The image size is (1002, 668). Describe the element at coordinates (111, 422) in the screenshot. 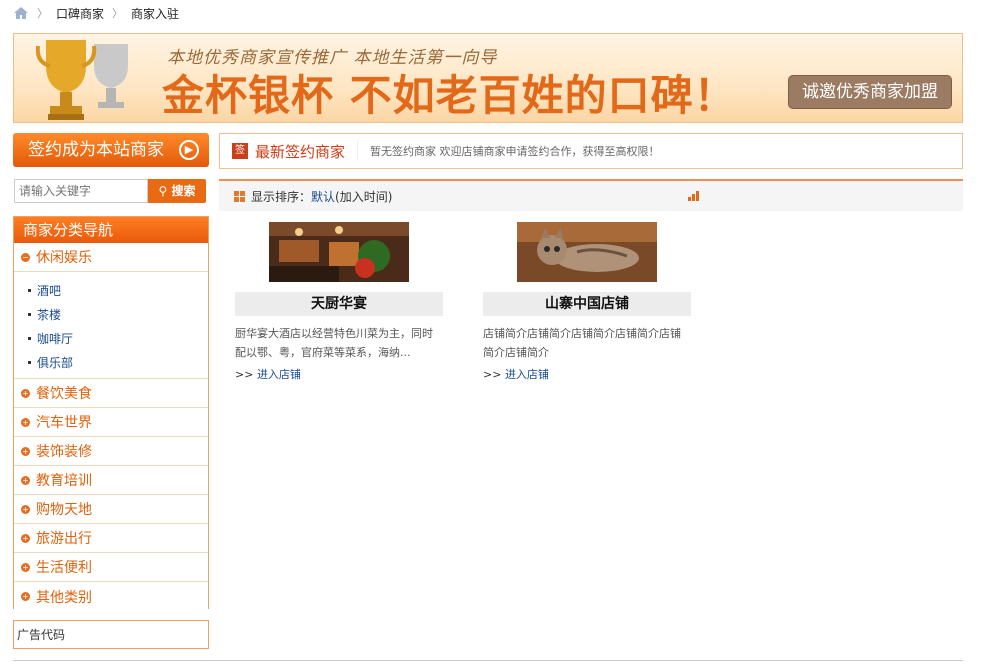

I see `category-item: + 汽车世界` at that location.